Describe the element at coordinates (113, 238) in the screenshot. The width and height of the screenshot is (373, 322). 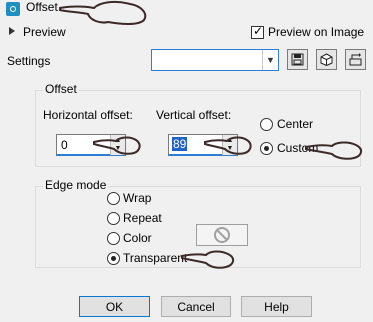
I see `color-radio` at that location.